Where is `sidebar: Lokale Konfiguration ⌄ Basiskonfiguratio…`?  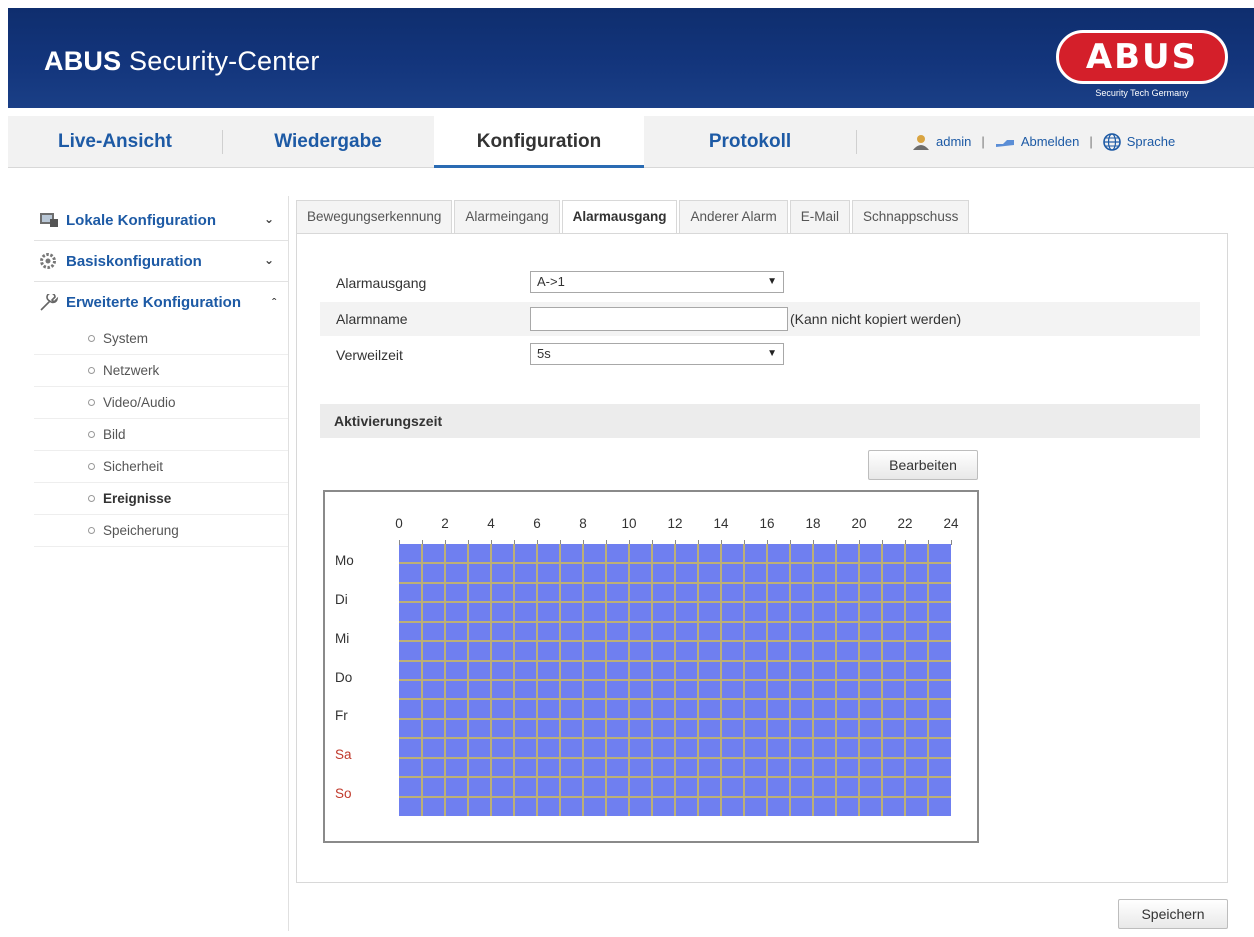
sidebar: Lokale Konfiguration ⌄ Basiskonfiguratio… is located at coordinates (161, 373).